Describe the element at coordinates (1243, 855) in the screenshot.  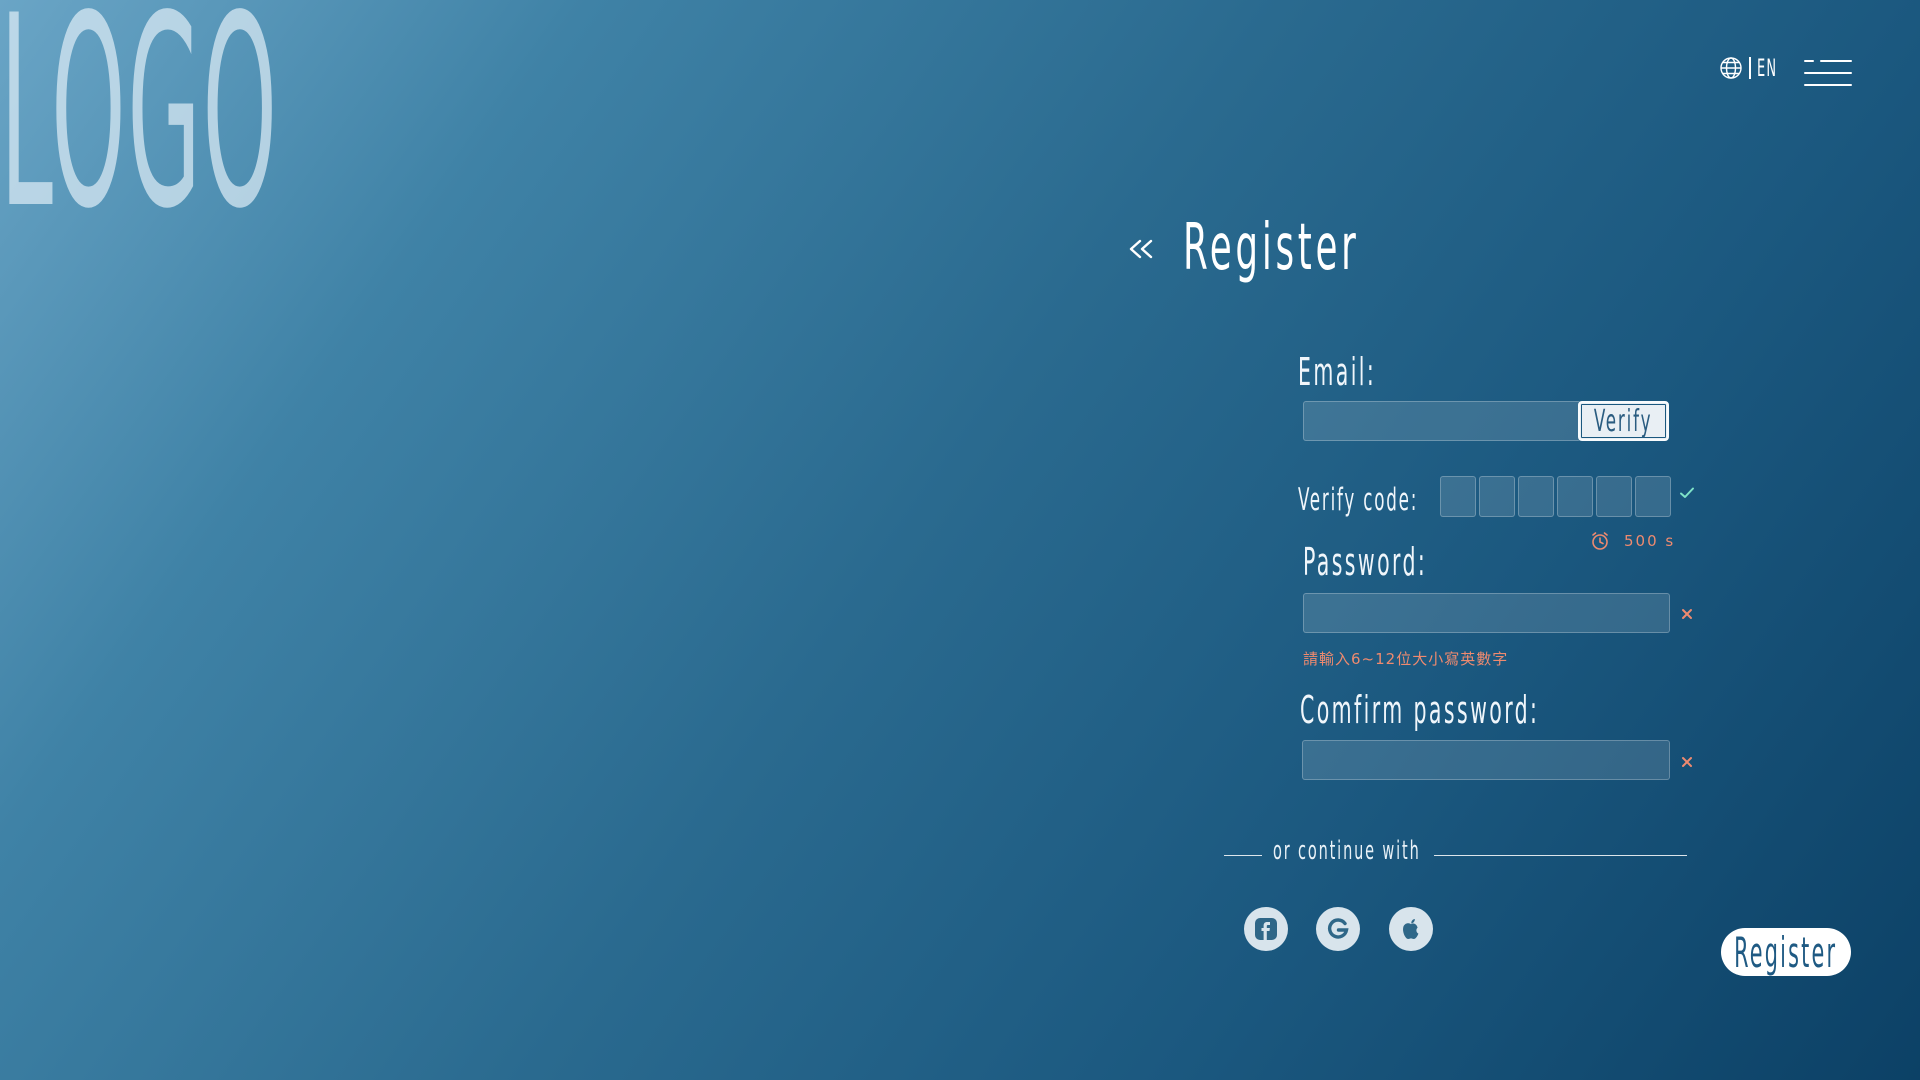
I see `divider-line-left` at that location.